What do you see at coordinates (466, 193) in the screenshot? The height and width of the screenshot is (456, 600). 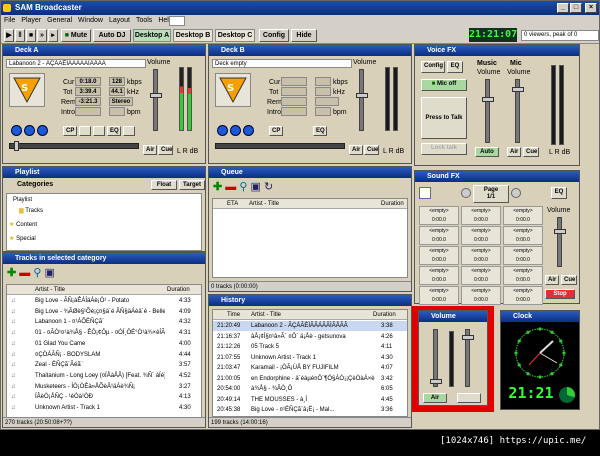 I see `sfx-prev-button` at bounding box center [466, 193].